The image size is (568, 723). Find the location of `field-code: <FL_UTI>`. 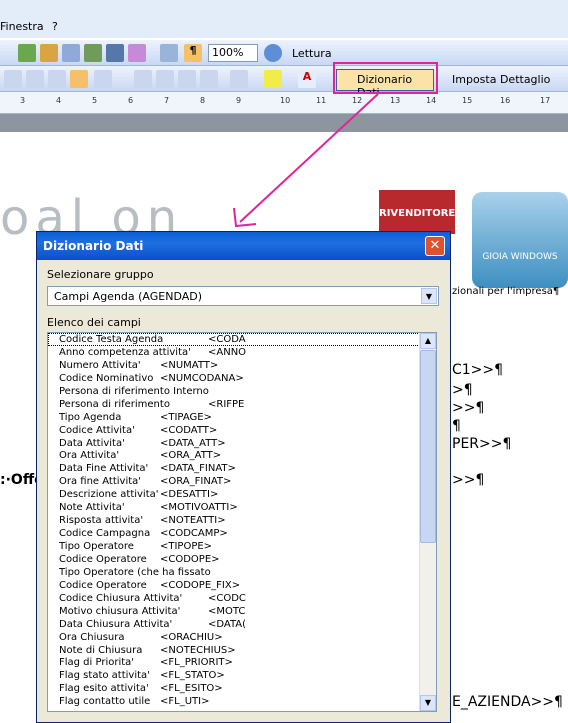

field-code: <FL_UTI> is located at coordinates (185, 702).